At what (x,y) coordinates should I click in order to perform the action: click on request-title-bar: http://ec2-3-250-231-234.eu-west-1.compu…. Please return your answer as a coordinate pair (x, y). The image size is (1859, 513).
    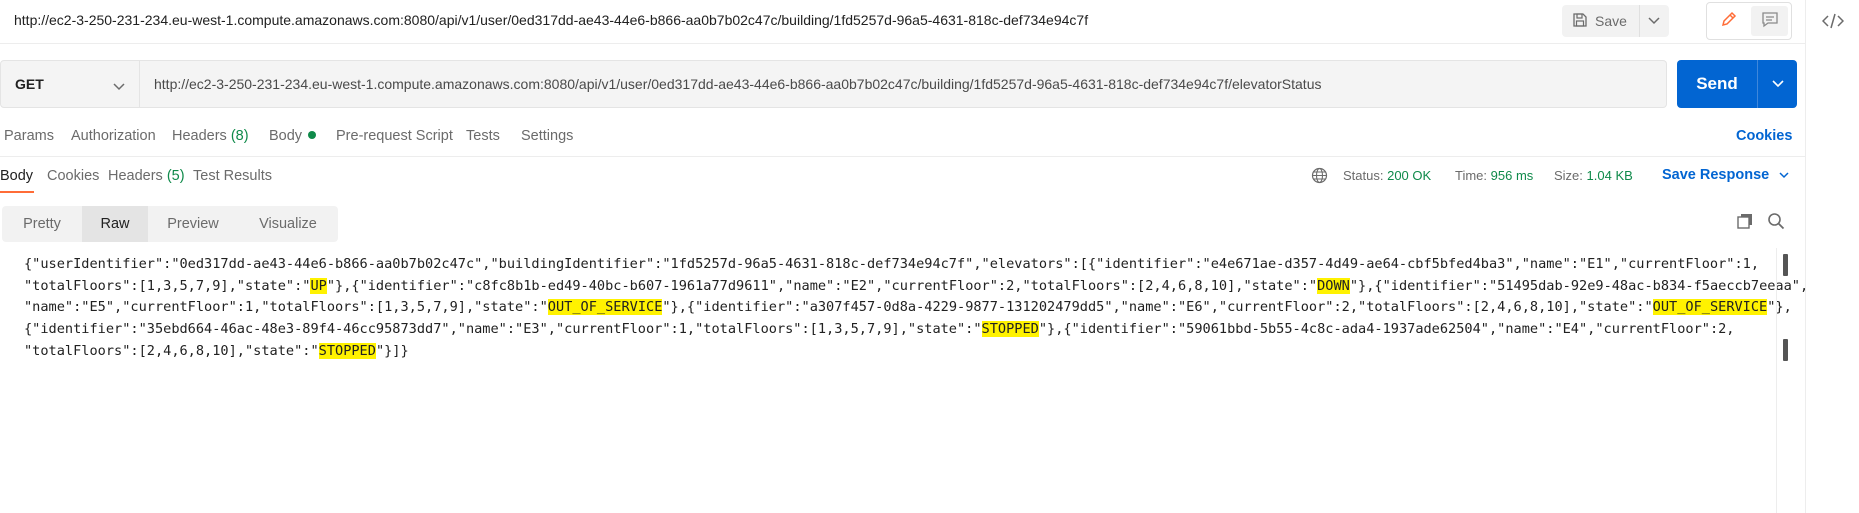
    Looking at the image, I should click on (902, 22).